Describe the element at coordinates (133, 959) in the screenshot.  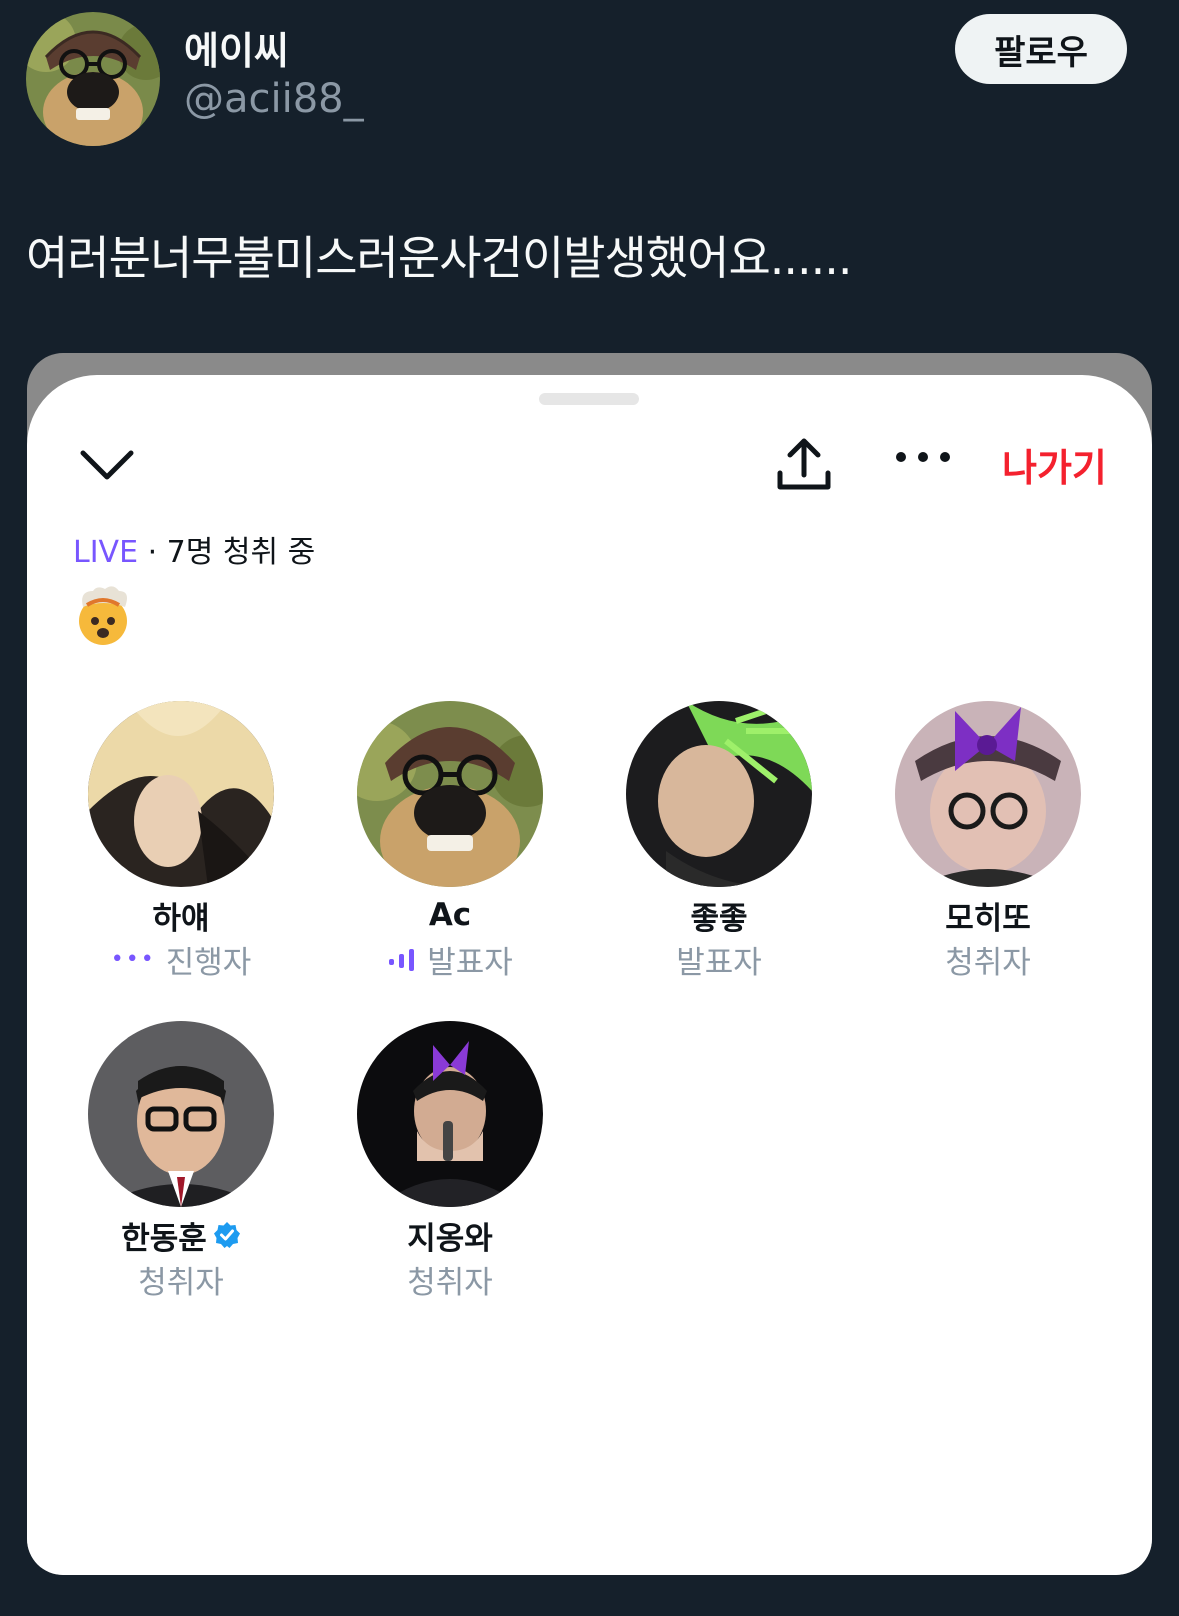
I see `host-dots-icon: •••` at that location.